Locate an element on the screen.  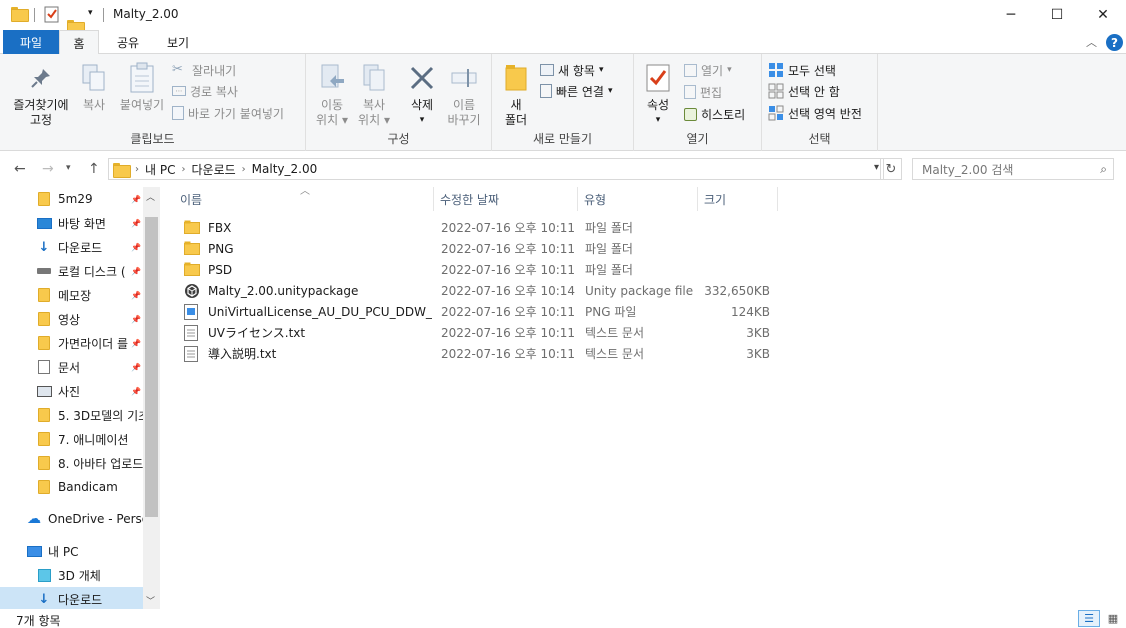
tab-home: 홈 is located at coordinates (79, 42).